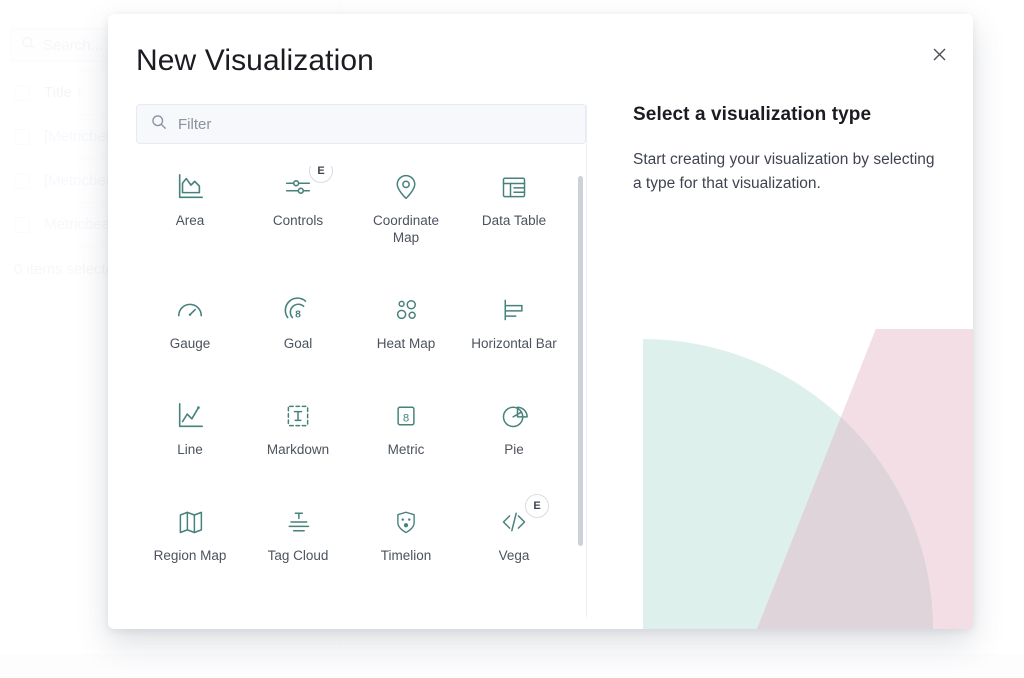 The image size is (1024, 678). I want to click on heat-map-icon, so click(406, 310).